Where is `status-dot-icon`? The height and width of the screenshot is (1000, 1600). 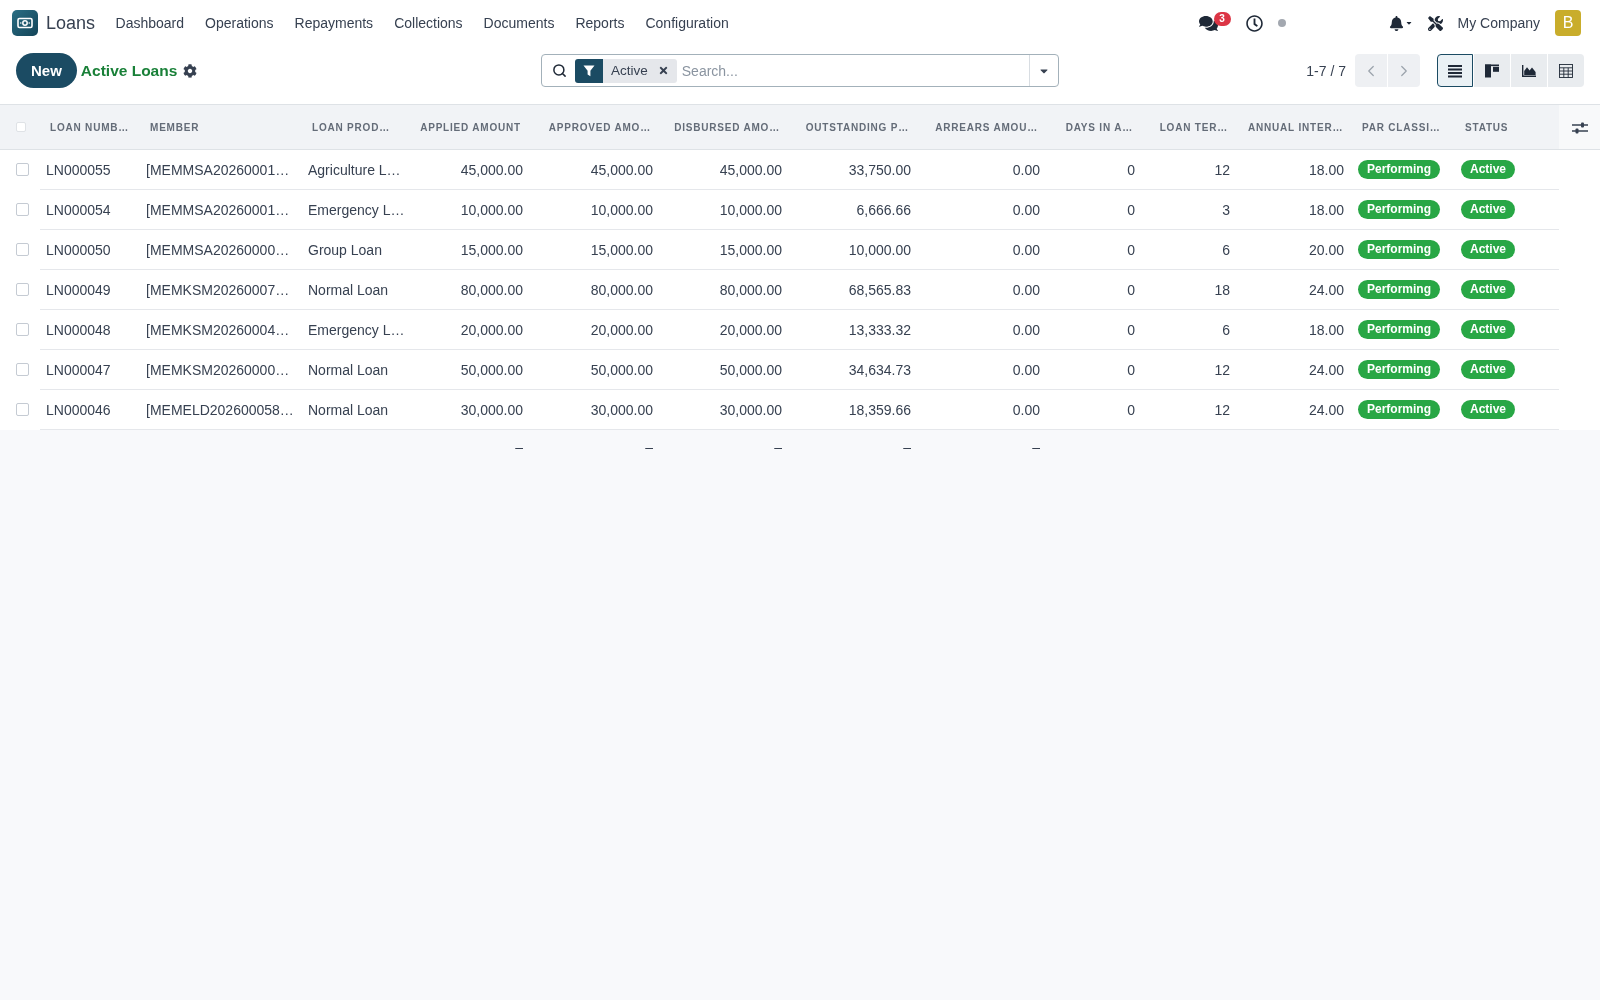
status-dot-icon is located at coordinates (1281, 23).